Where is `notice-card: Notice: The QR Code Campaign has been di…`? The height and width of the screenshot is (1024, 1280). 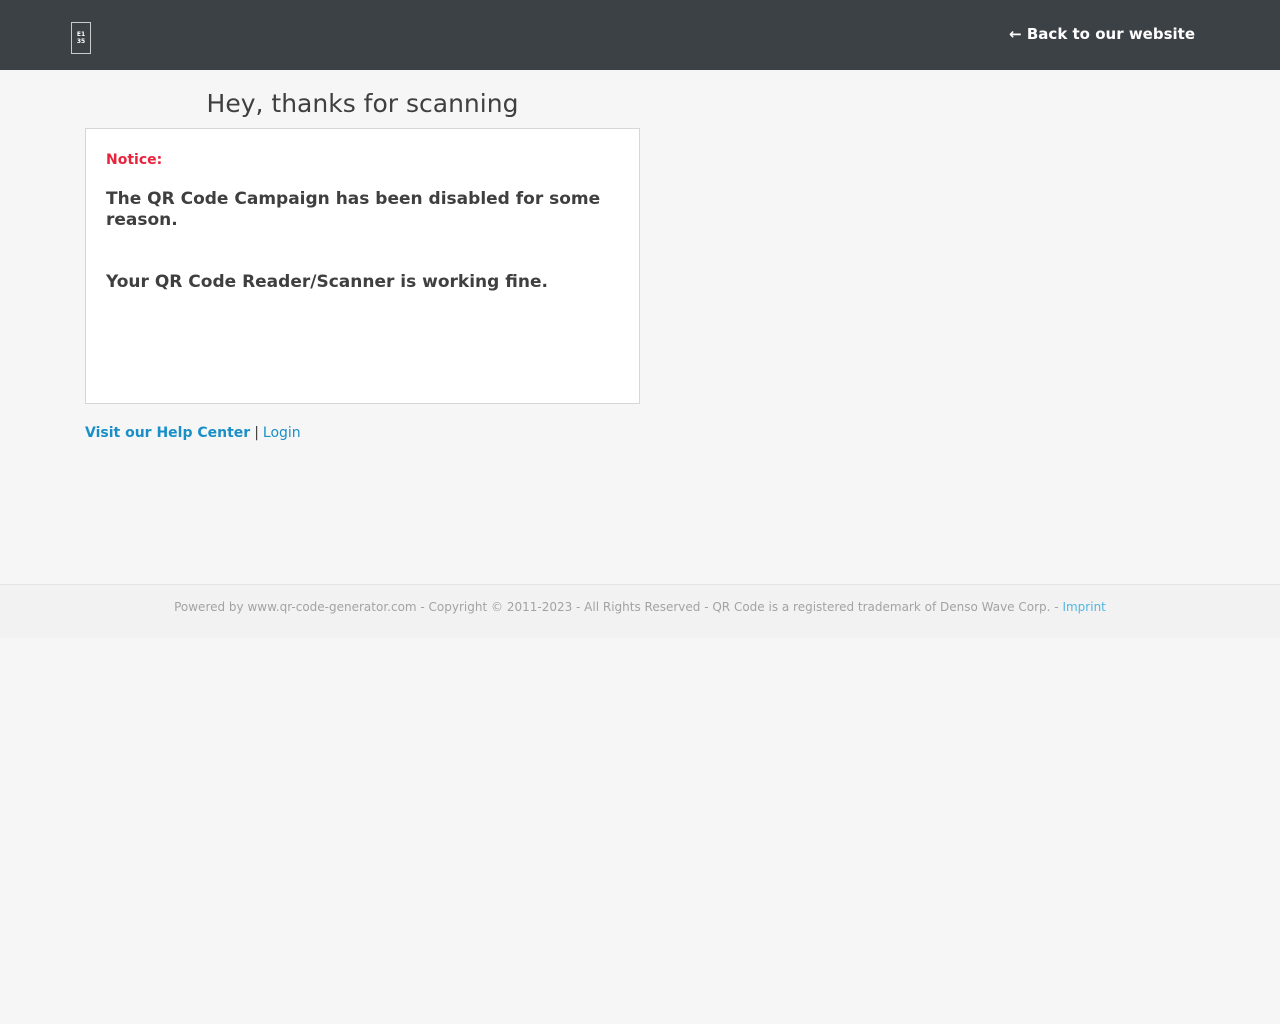 notice-card: Notice: The QR Code Campaign has been di… is located at coordinates (362, 266).